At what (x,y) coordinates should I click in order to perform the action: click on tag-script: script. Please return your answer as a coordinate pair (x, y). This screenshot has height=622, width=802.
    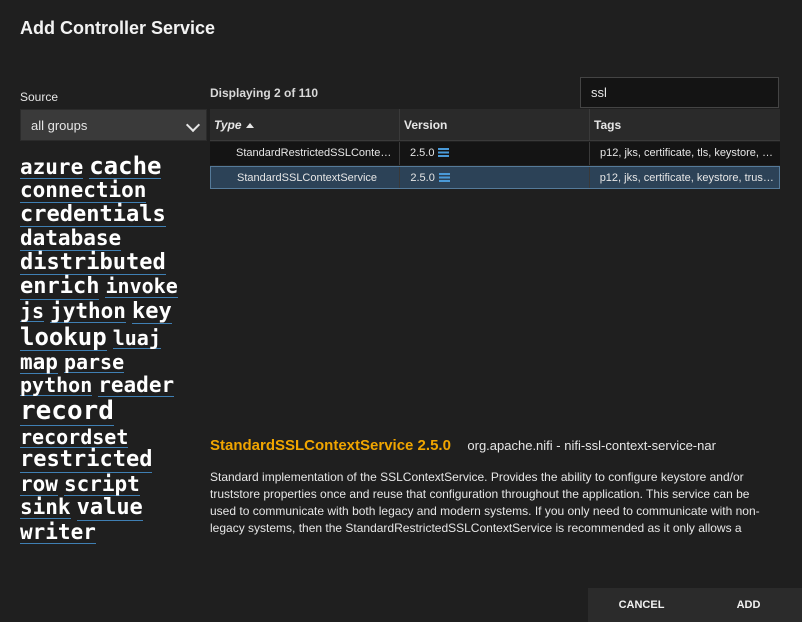
    Looking at the image, I should click on (101, 485).